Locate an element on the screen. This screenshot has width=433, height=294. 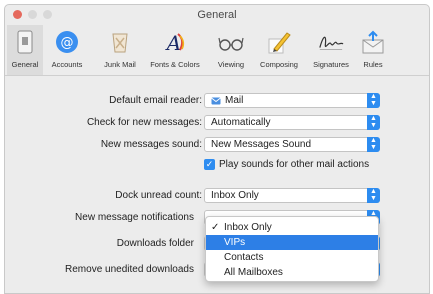
tab-viewing: Viewing is located at coordinates (231, 50).